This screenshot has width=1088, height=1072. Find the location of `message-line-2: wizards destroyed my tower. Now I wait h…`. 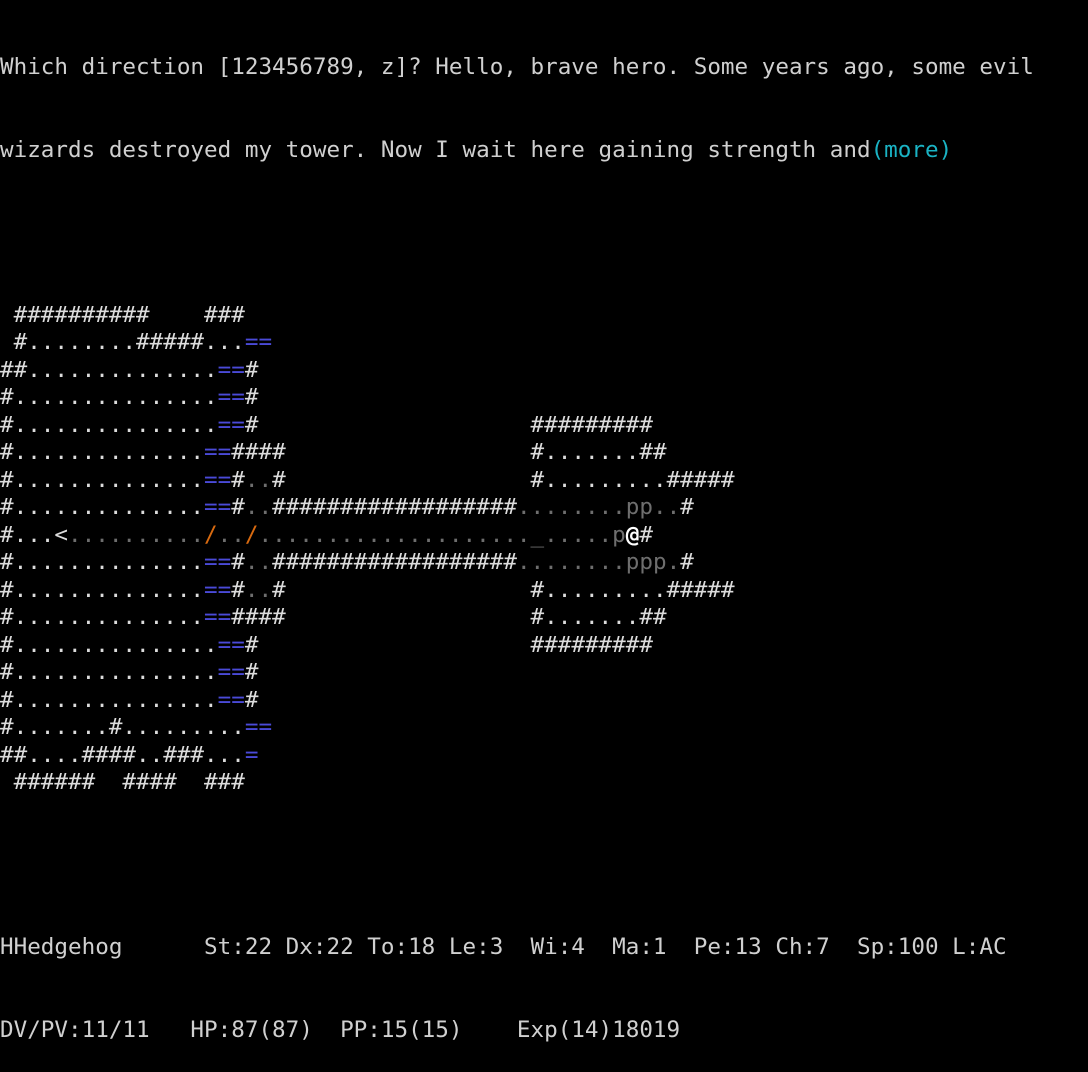

message-line-2: wizards destroyed my tower. Now I wait h… is located at coordinates (517, 151).